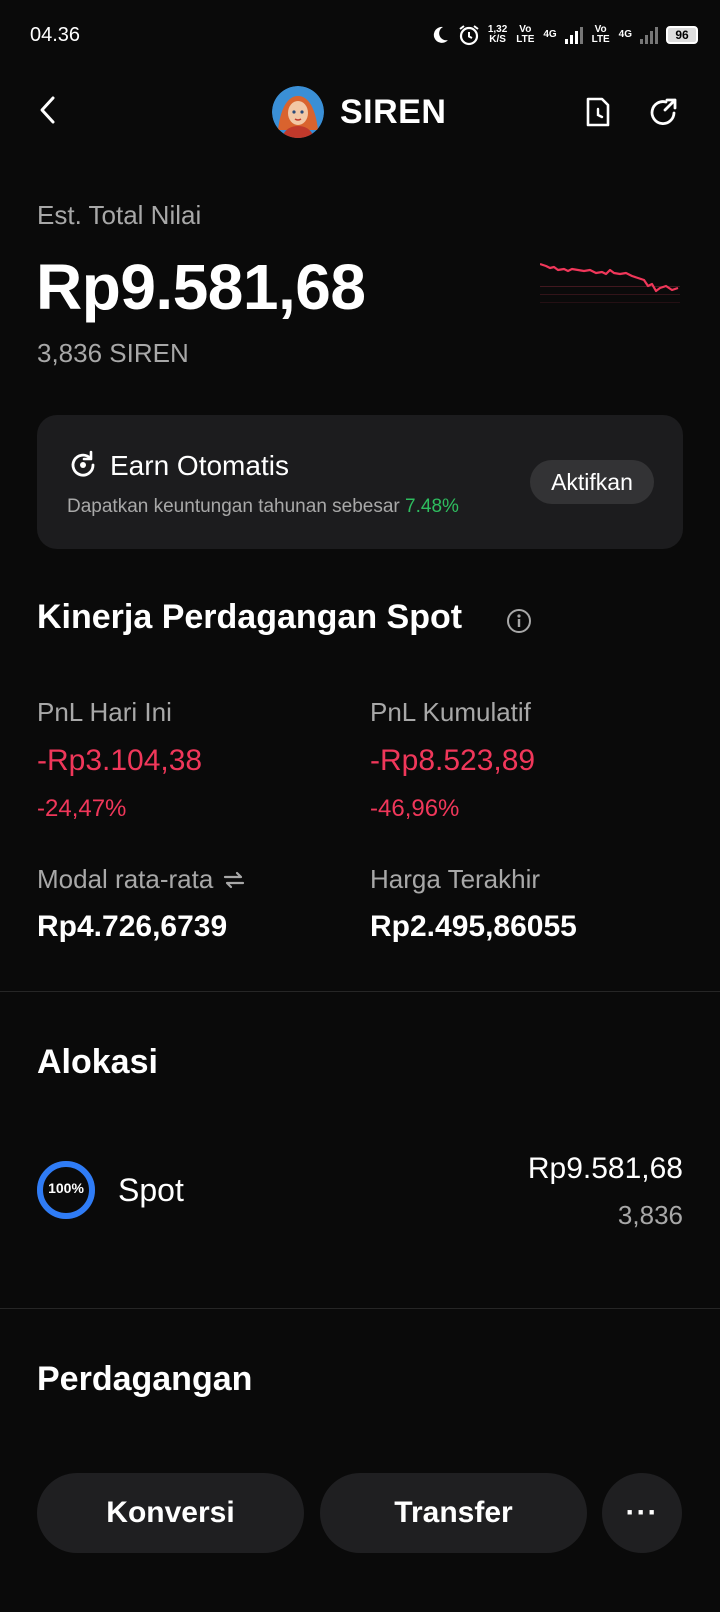 Image resolution: width=720 pixels, height=1612 pixels. What do you see at coordinates (104, 712) in the screenshot?
I see `pnl-today-label: PnL Hari Ini` at bounding box center [104, 712].